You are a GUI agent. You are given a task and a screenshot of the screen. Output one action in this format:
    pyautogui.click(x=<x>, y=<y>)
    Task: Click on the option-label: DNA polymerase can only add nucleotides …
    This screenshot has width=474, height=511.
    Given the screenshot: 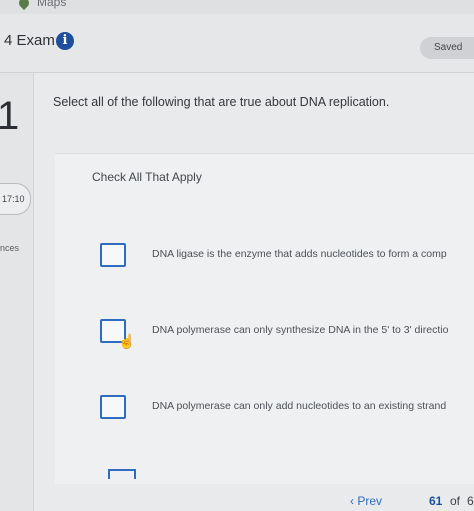 What is the action you would take?
    pyautogui.click(x=313, y=406)
    